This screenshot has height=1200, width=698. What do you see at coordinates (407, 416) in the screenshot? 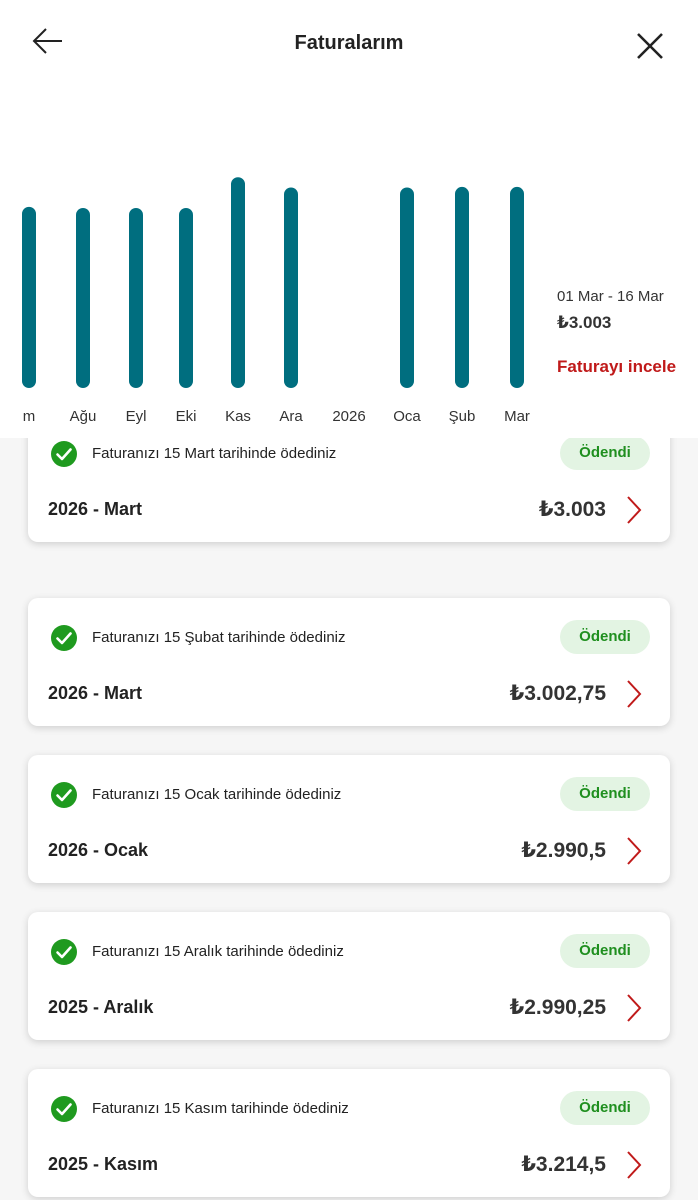
I see `chart-tick-label: Oca` at bounding box center [407, 416].